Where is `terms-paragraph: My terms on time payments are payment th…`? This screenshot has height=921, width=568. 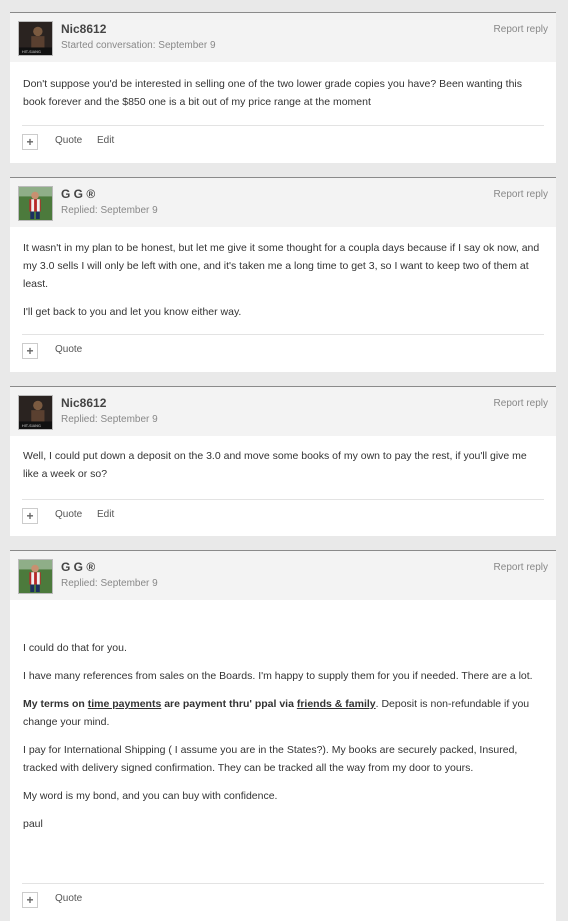 terms-paragraph: My terms on time payments are payment th… is located at coordinates (283, 713).